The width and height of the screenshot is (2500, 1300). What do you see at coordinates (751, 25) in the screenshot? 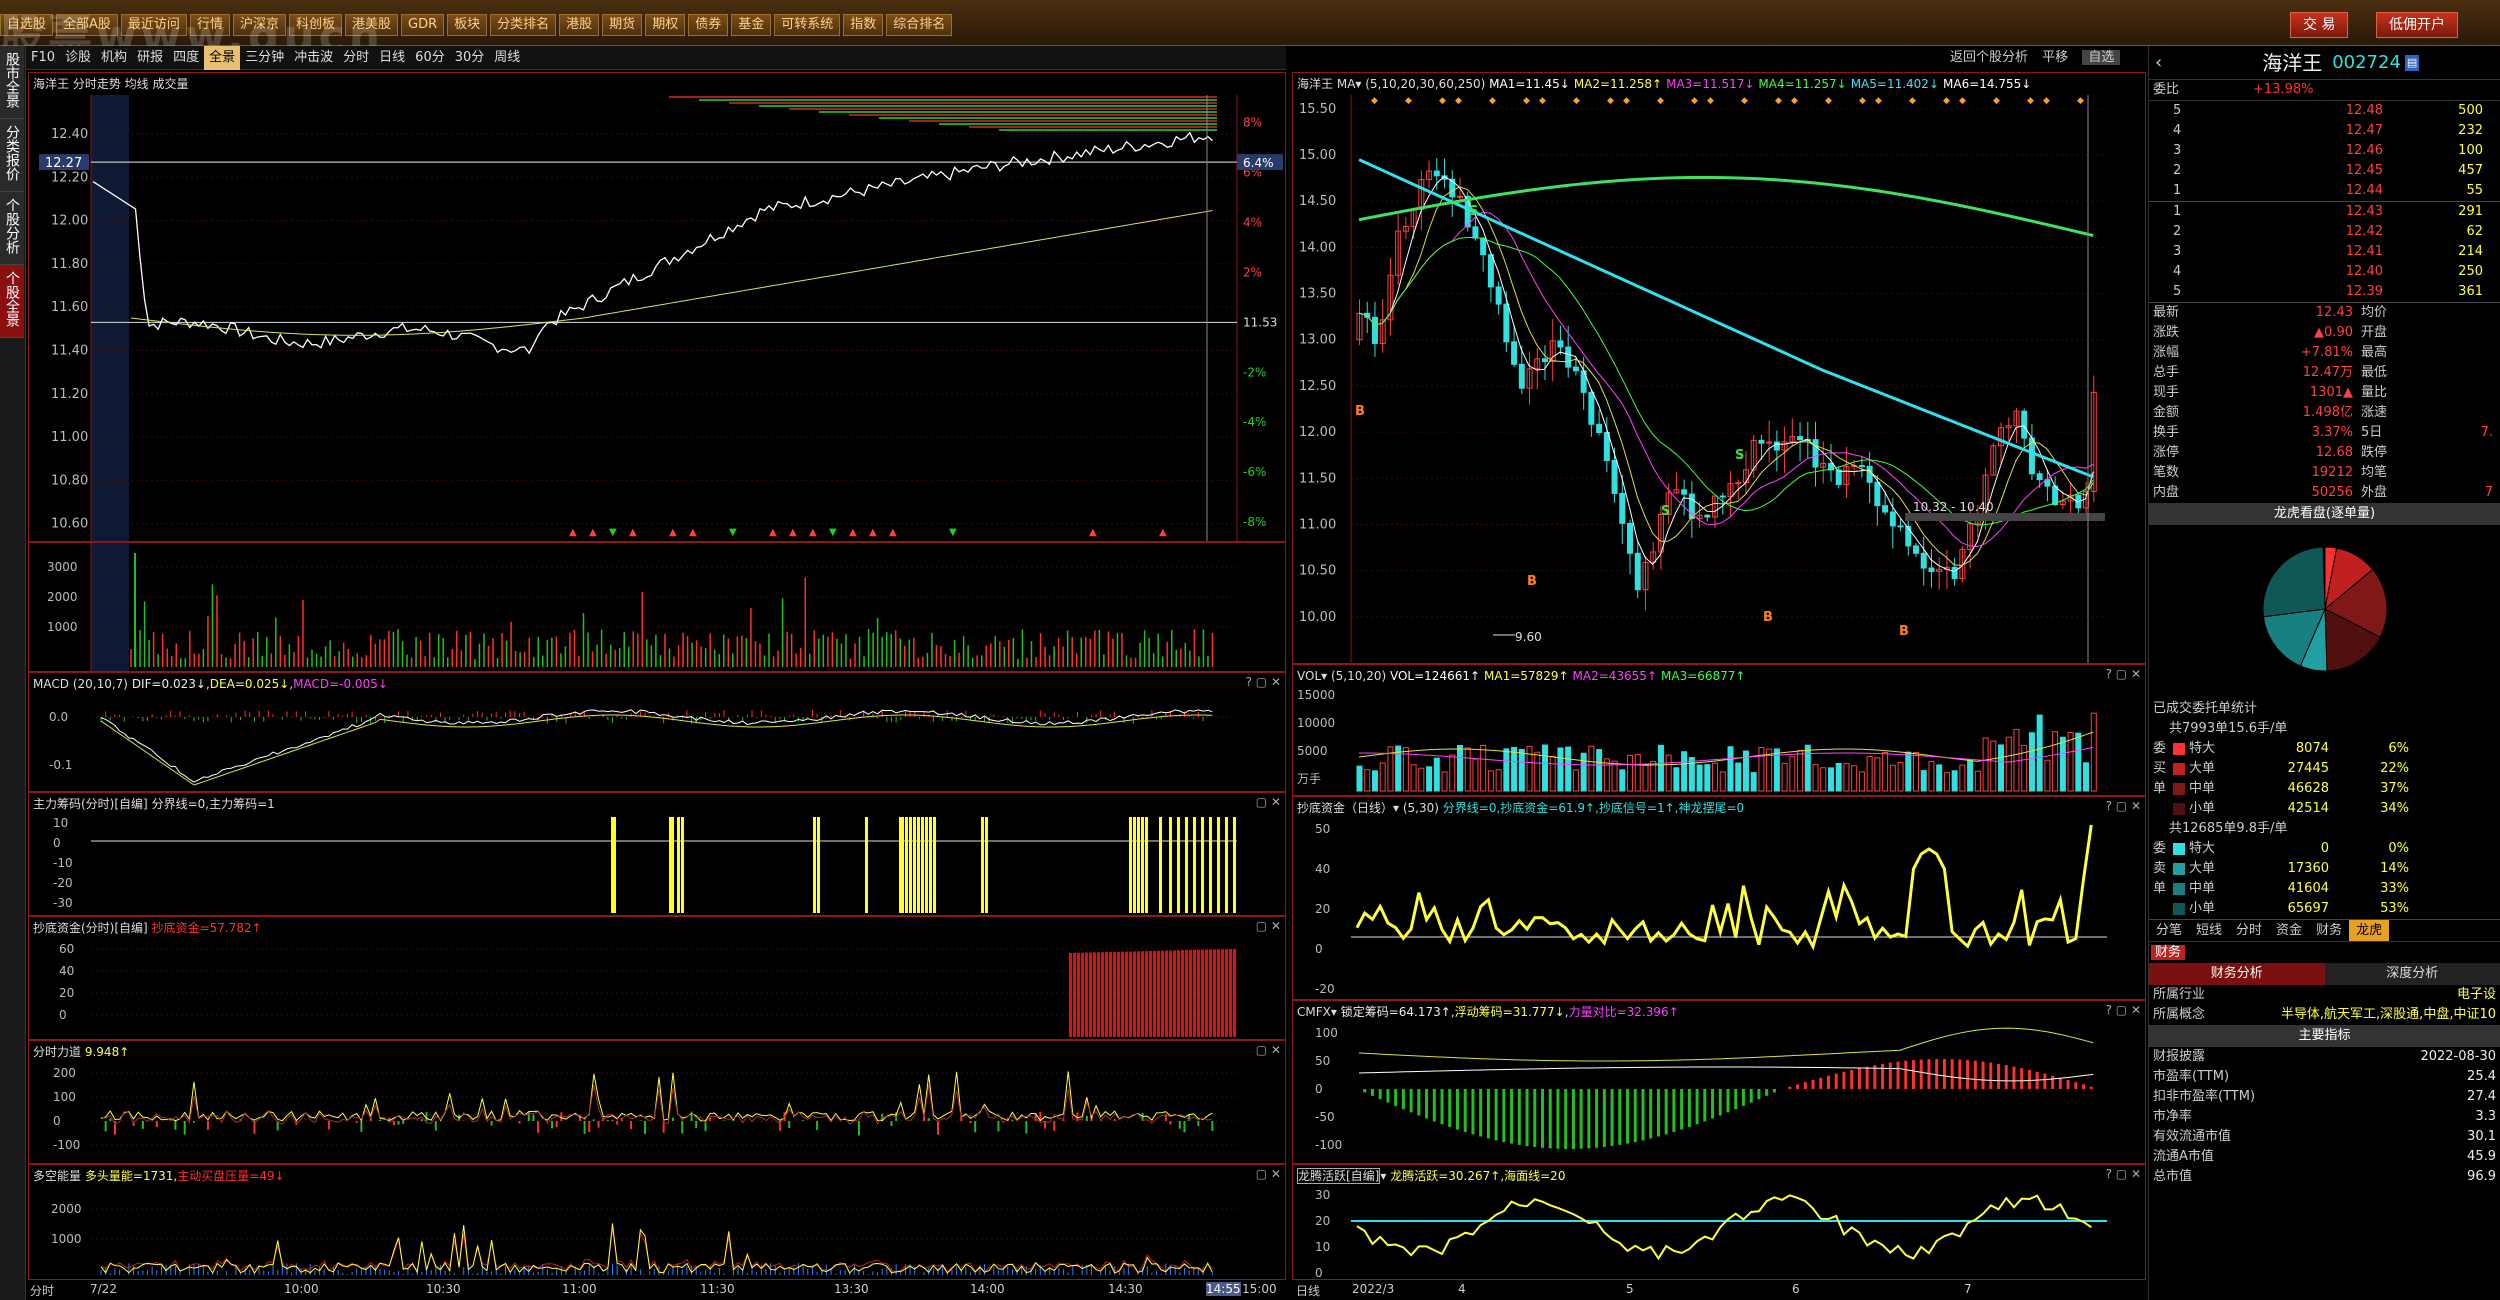
I see `menu-item: 基金` at bounding box center [751, 25].